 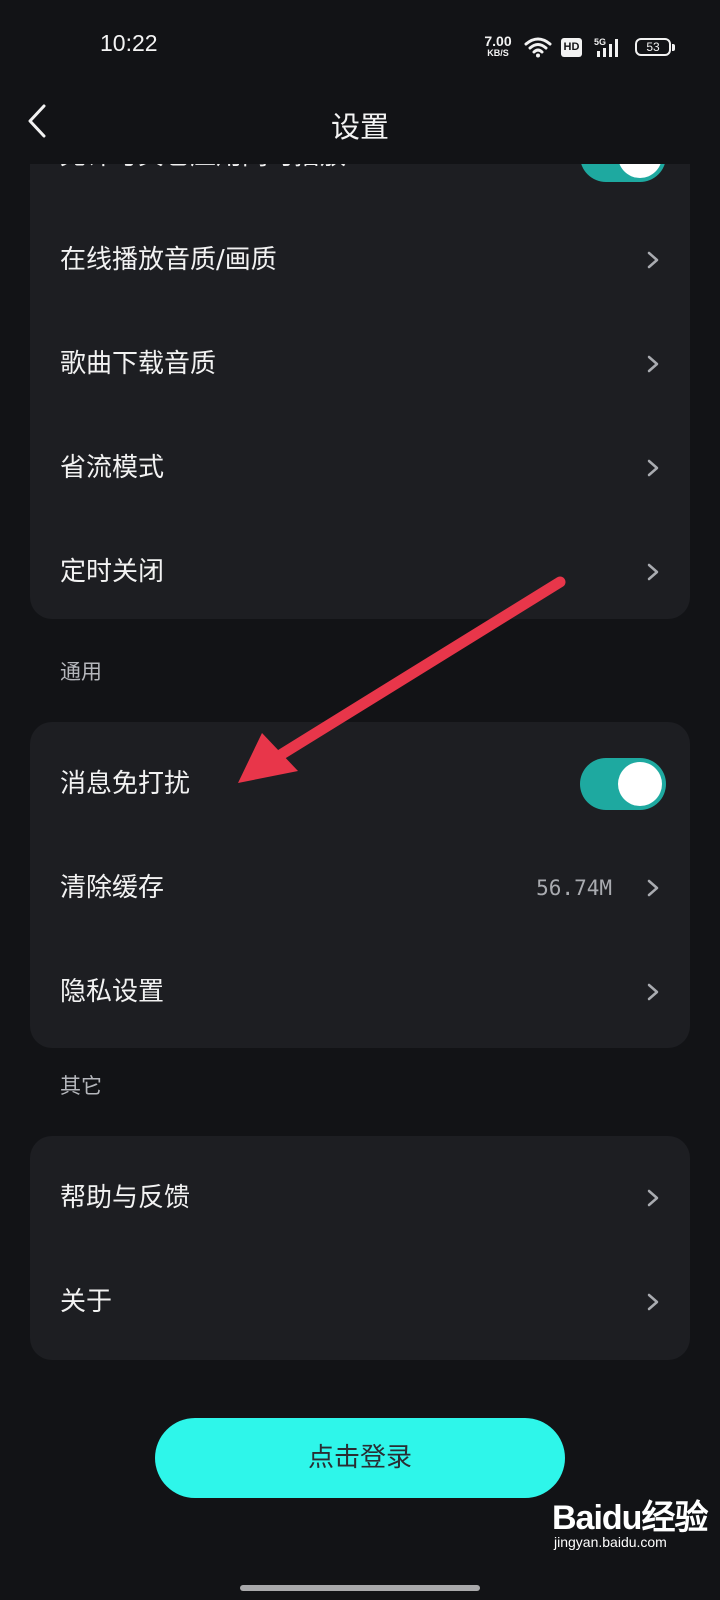 What do you see at coordinates (112, 888) in the screenshot?
I see `setting-label: 清除缓存` at bounding box center [112, 888].